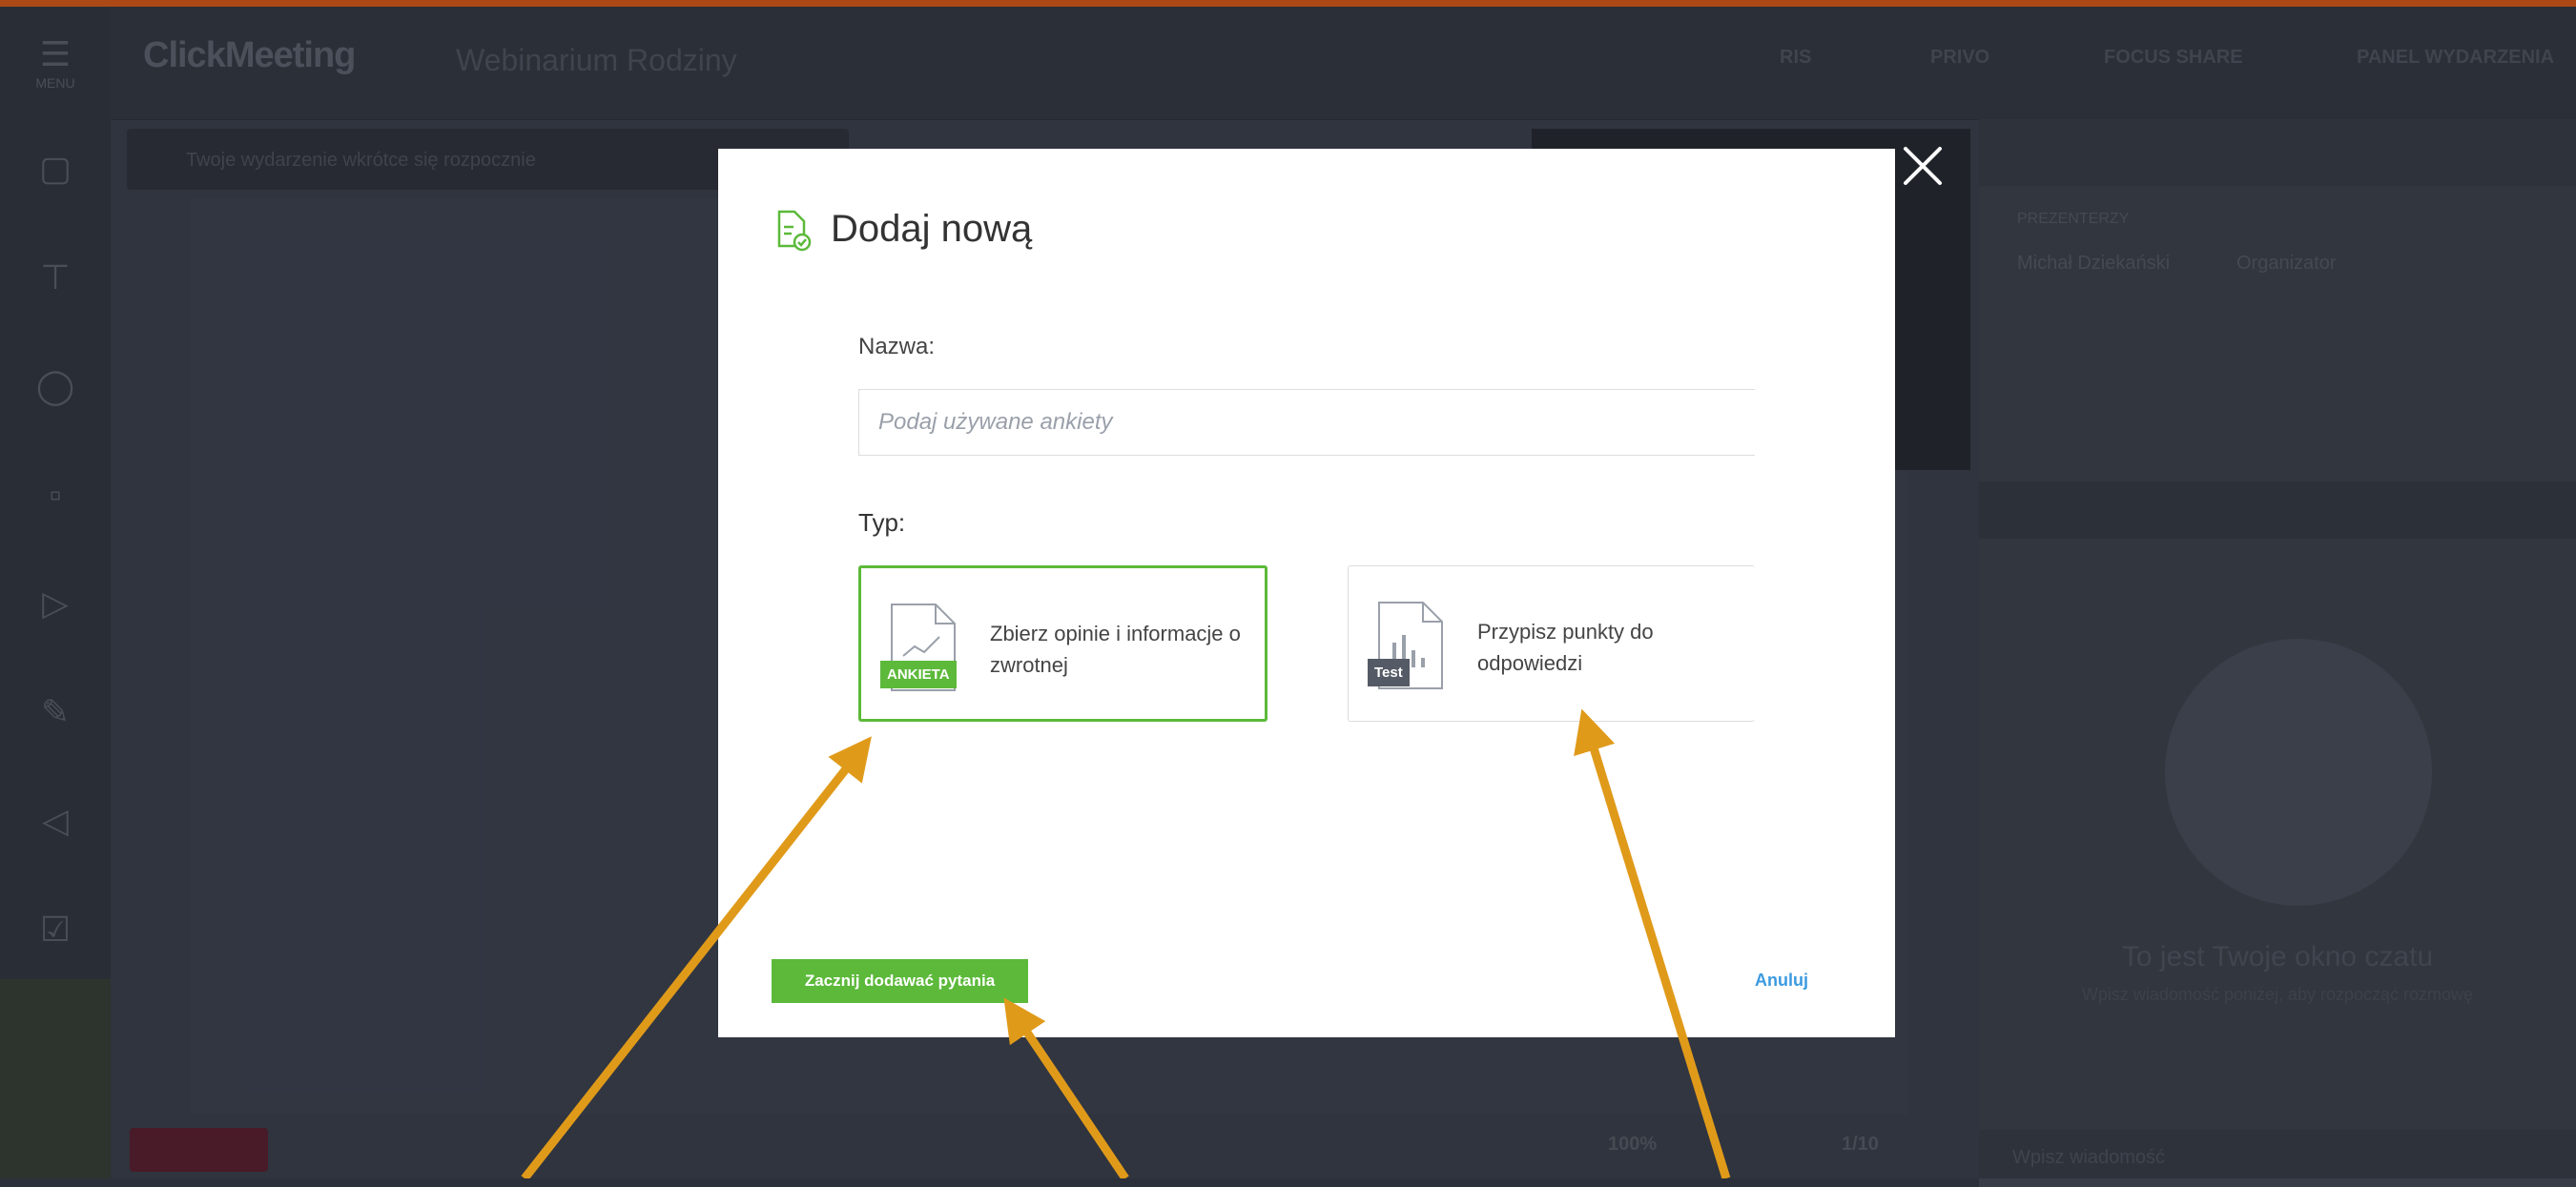 This screenshot has height=1187, width=2576. I want to click on test-badge: Test, so click(1389, 672).